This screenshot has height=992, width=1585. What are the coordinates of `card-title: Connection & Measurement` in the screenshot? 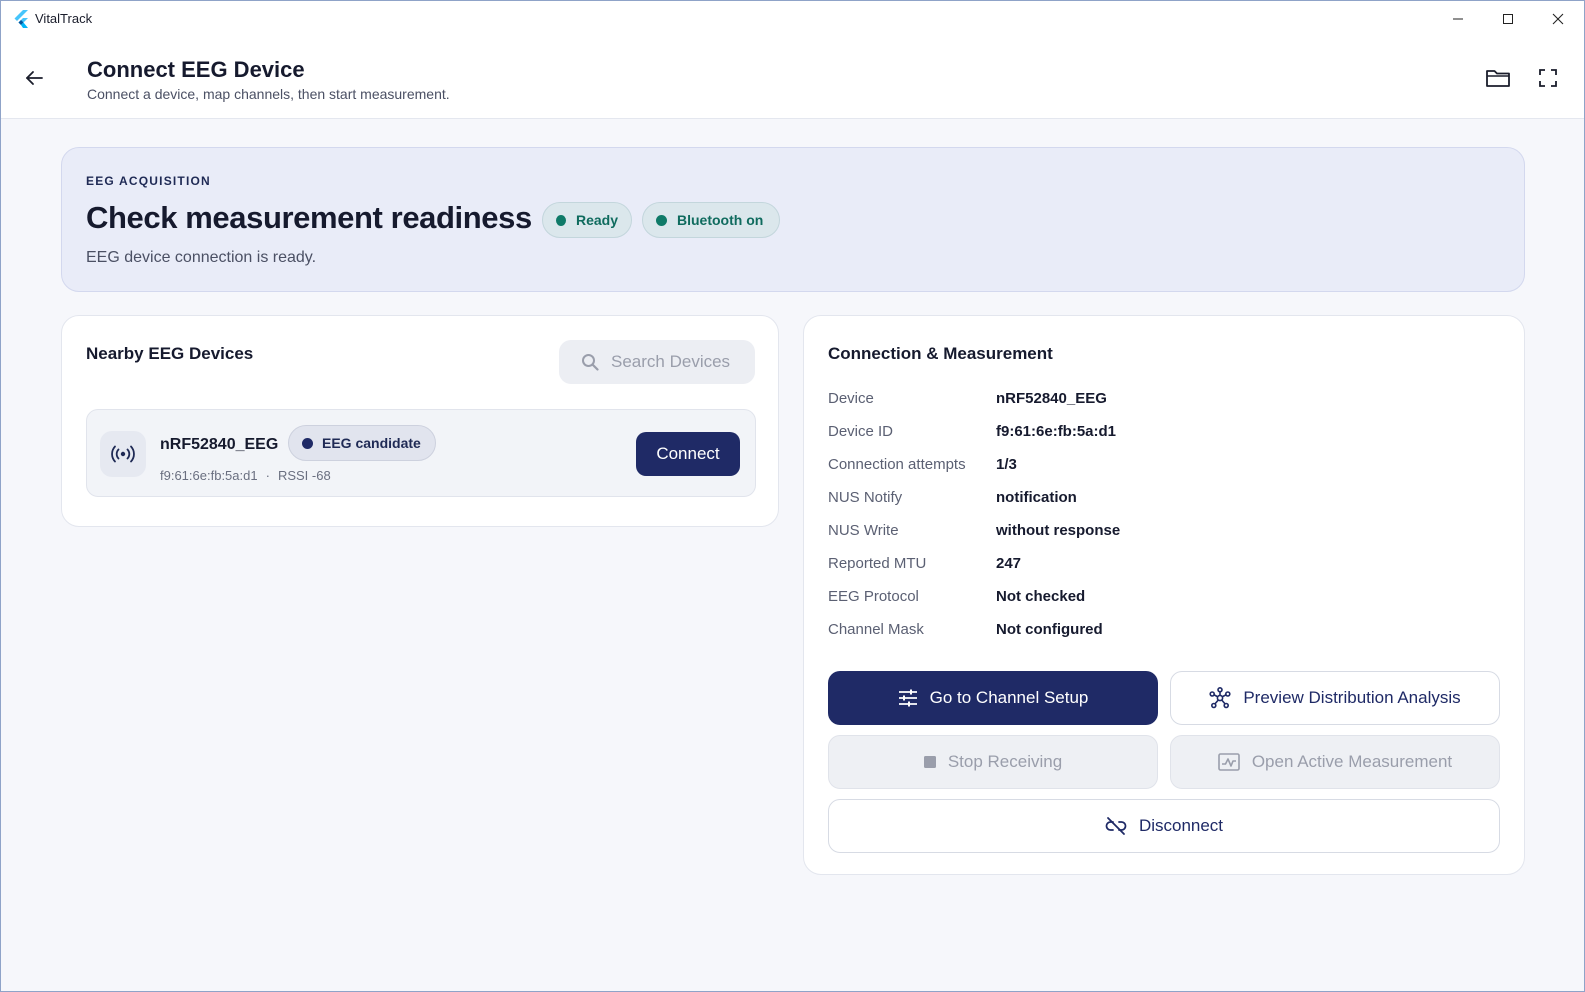 It's located at (940, 353).